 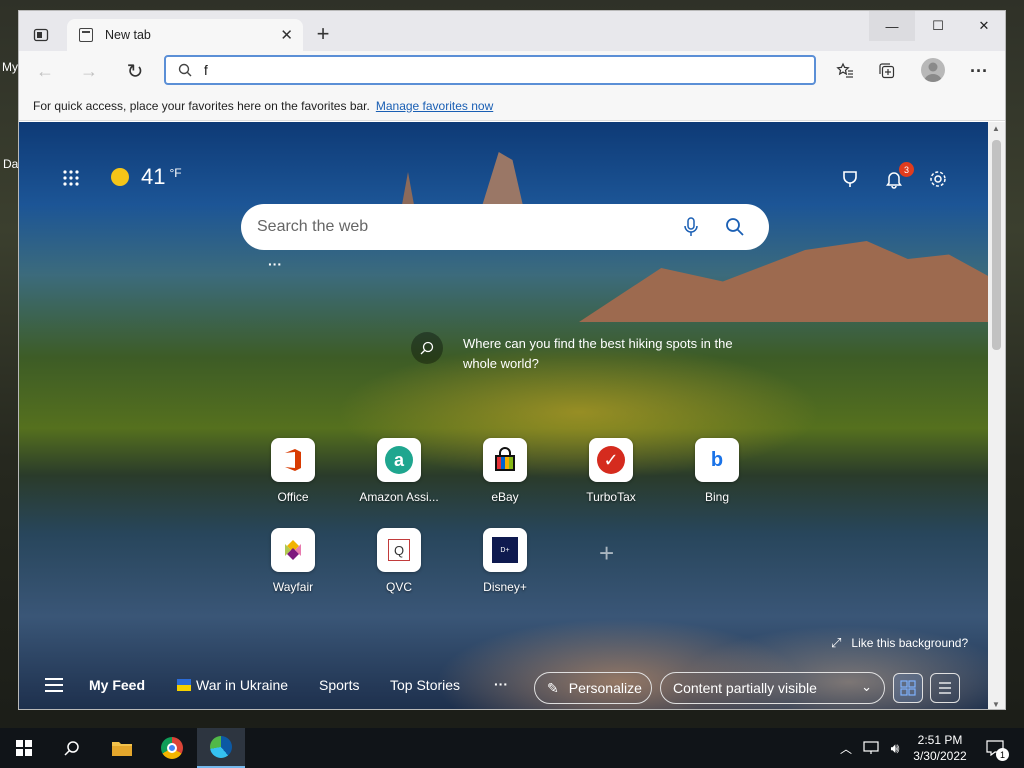 What do you see at coordinates (996, 415) in the screenshot?
I see `vertical-scrollbar: ▲ ▼` at bounding box center [996, 415].